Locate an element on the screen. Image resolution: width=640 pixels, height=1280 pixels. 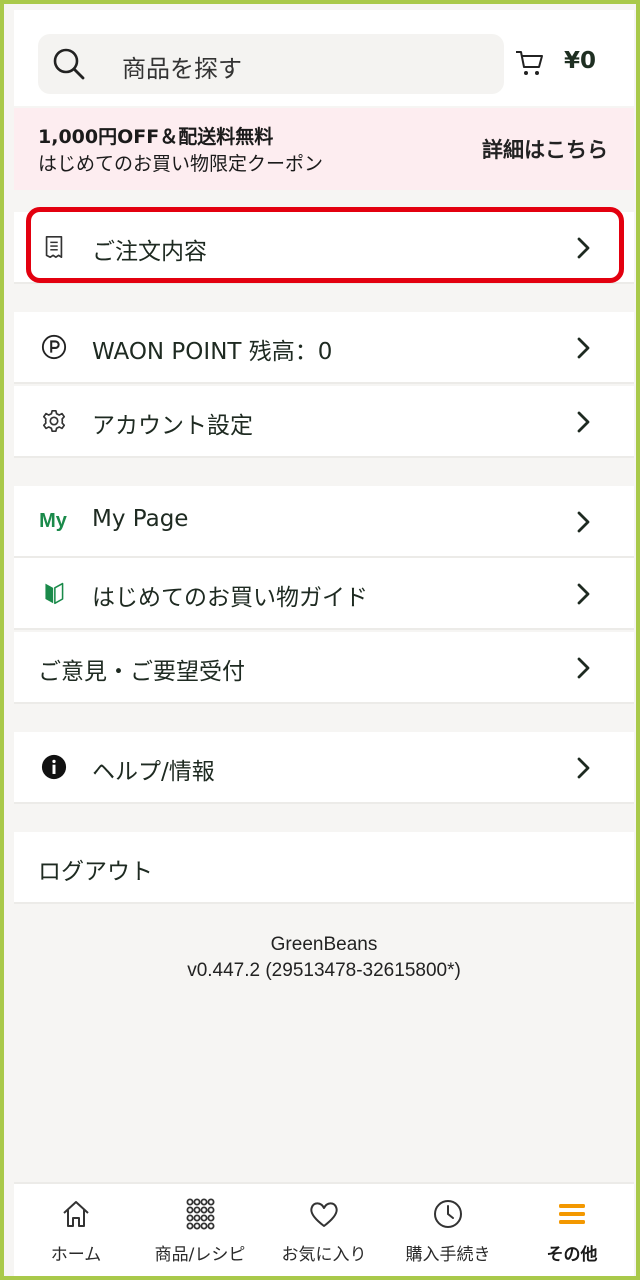
bottom-nav: ホーム 商品/レシピ お気に入り 購入手続き その他 is located at coordinates (324, 1229).